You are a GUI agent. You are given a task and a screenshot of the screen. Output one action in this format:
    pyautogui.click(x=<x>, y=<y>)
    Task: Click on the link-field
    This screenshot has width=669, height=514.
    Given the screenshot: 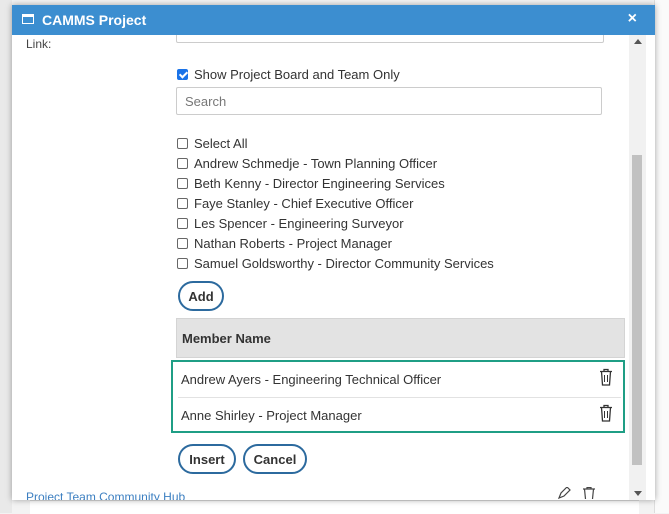 What is the action you would take?
    pyautogui.click(x=390, y=39)
    